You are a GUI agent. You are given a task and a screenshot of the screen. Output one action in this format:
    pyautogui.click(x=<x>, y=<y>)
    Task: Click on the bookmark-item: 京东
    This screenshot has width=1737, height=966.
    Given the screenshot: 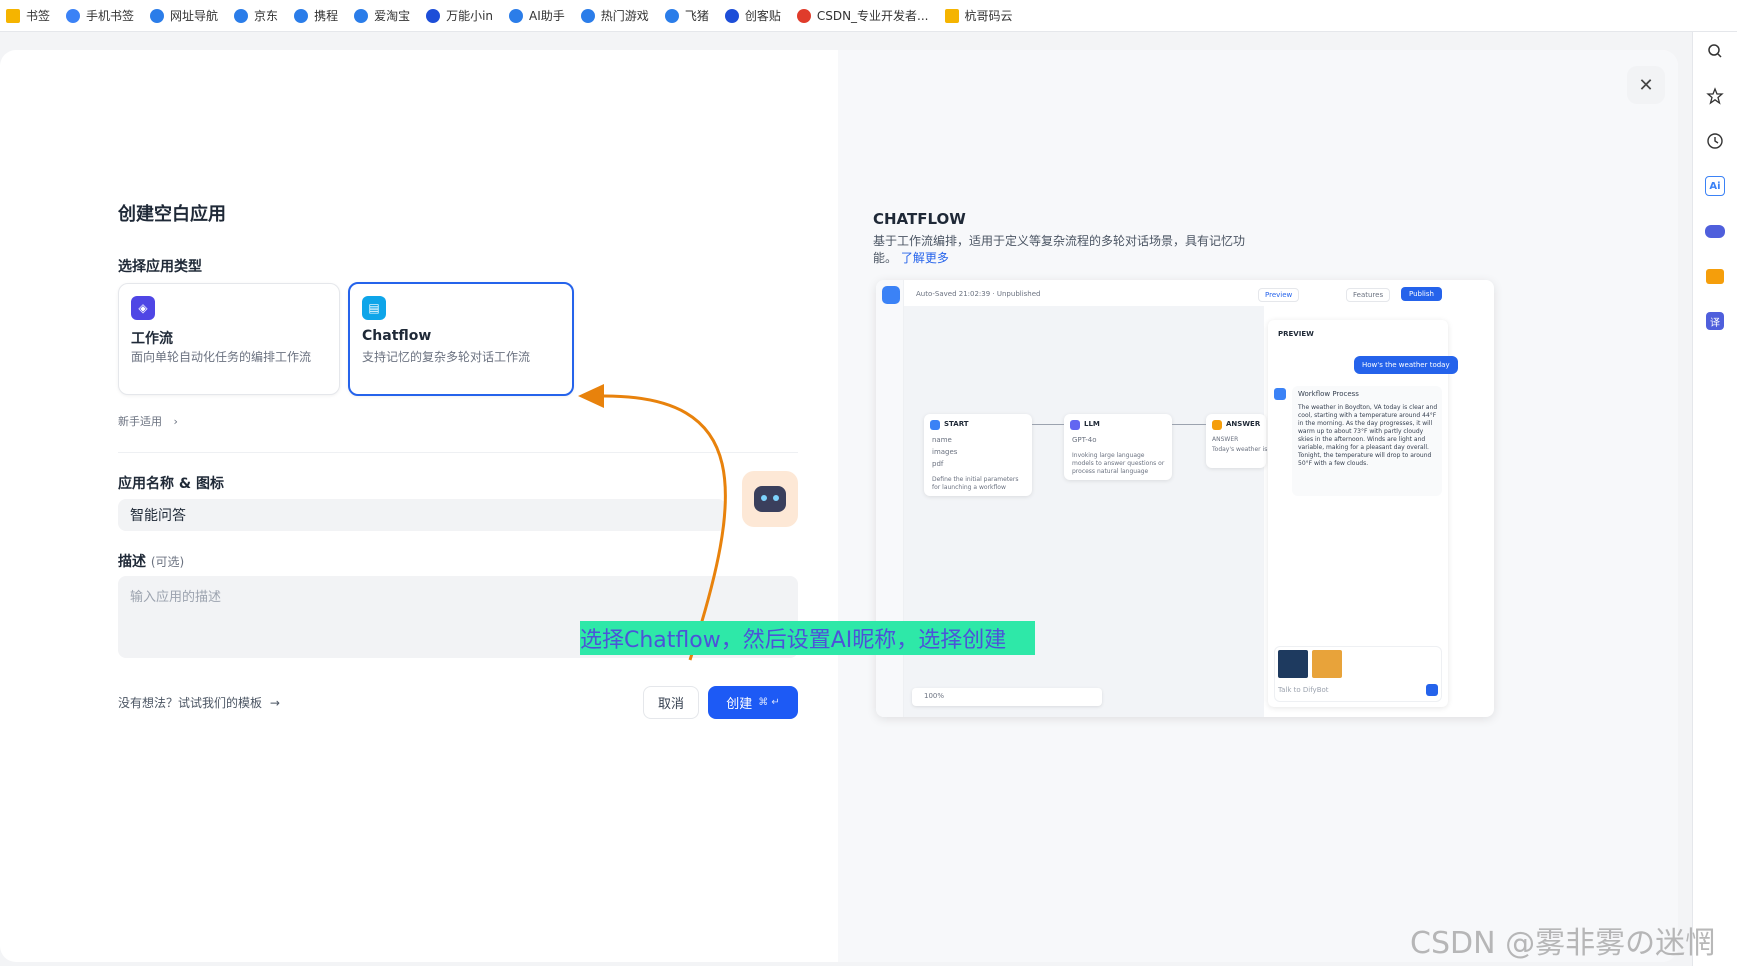 What is the action you would take?
    pyautogui.click(x=258, y=16)
    